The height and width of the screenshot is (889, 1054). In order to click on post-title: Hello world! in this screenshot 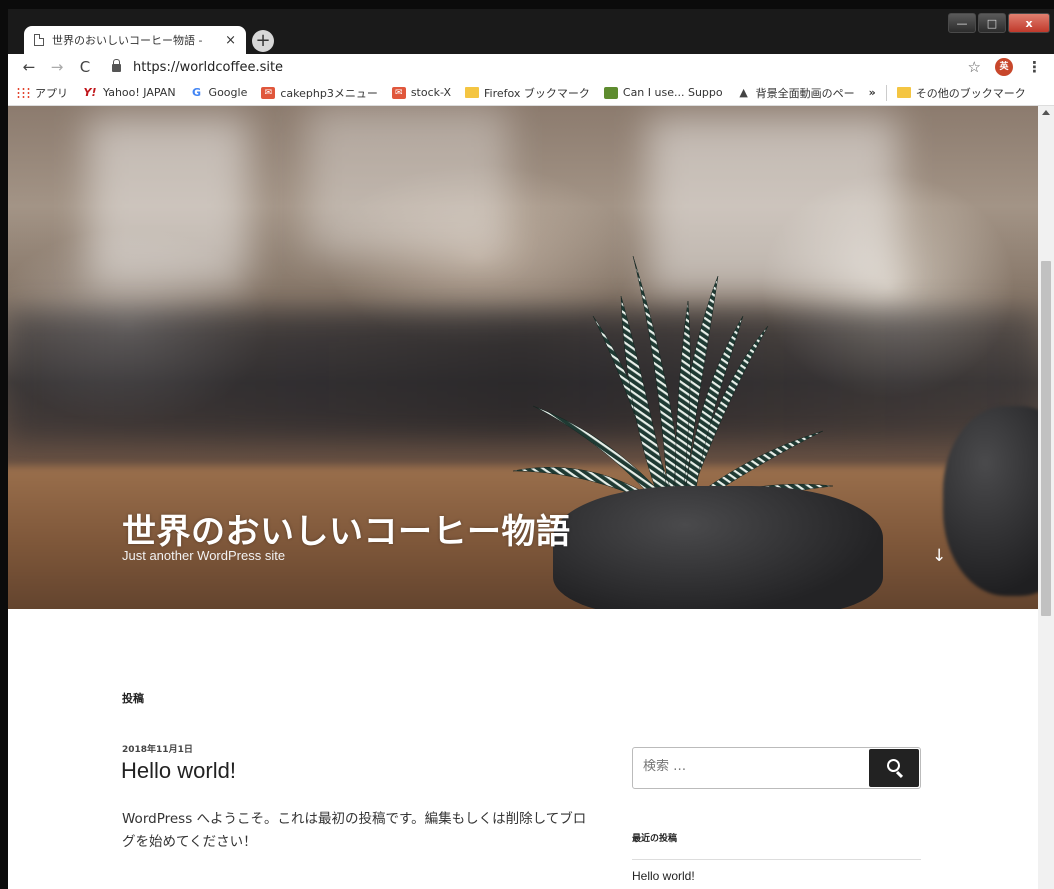, I will do `click(178, 771)`.